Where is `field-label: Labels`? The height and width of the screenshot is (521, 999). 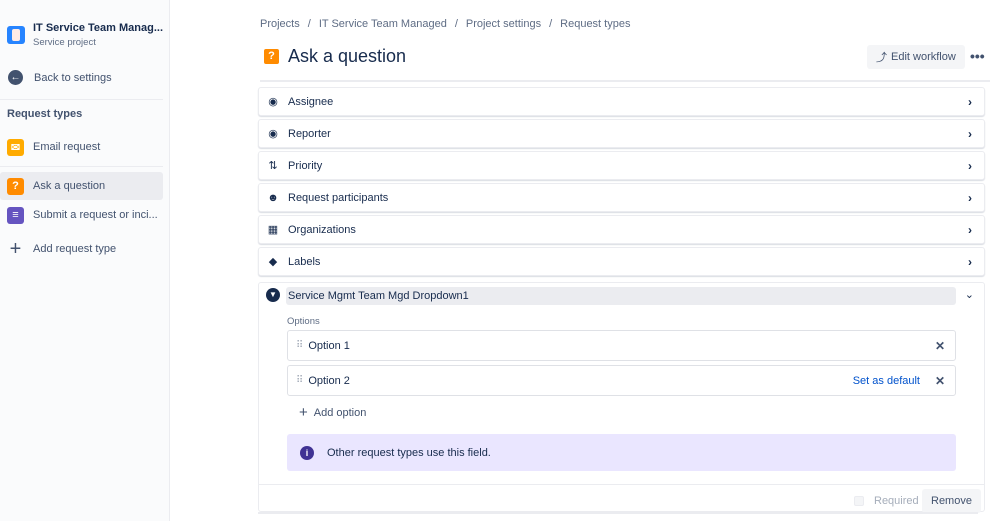 field-label: Labels is located at coordinates (304, 261).